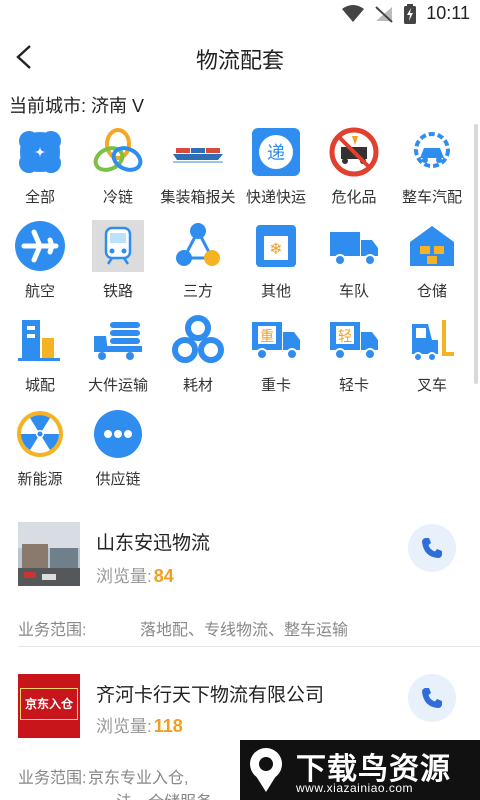 The height and width of the screenshot is (800, 480). I want to click on battery-charging-icon, so click(410, 13).